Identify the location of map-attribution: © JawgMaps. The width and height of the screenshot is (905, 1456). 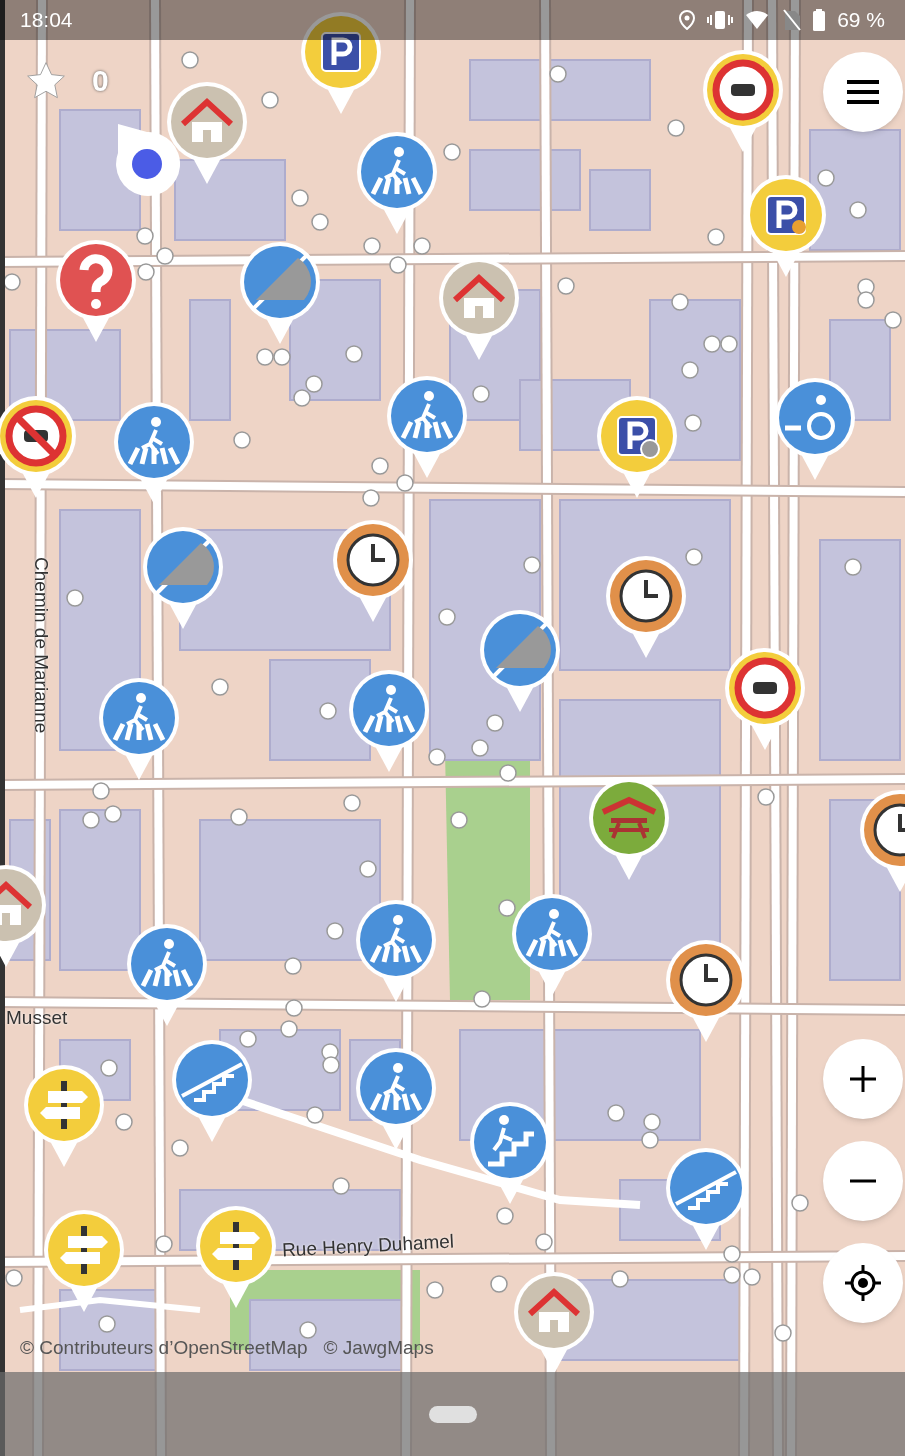
(378, 1348).